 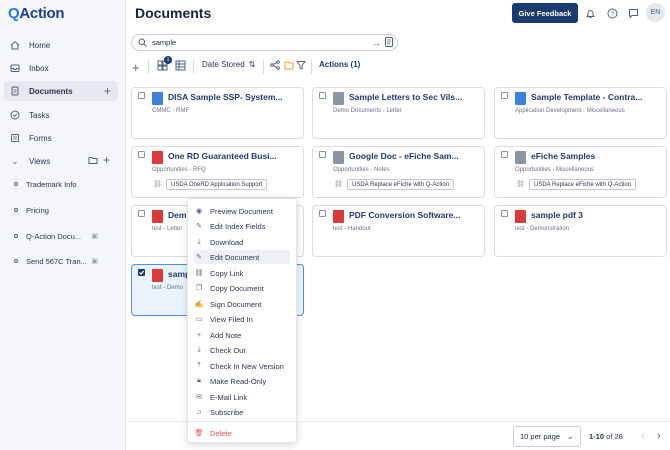 What do you see at coordinates (242, 433) in the screenshot?
I see `menu-item-delete: 🗑︎ Delete` at bounding box center [242, 433].